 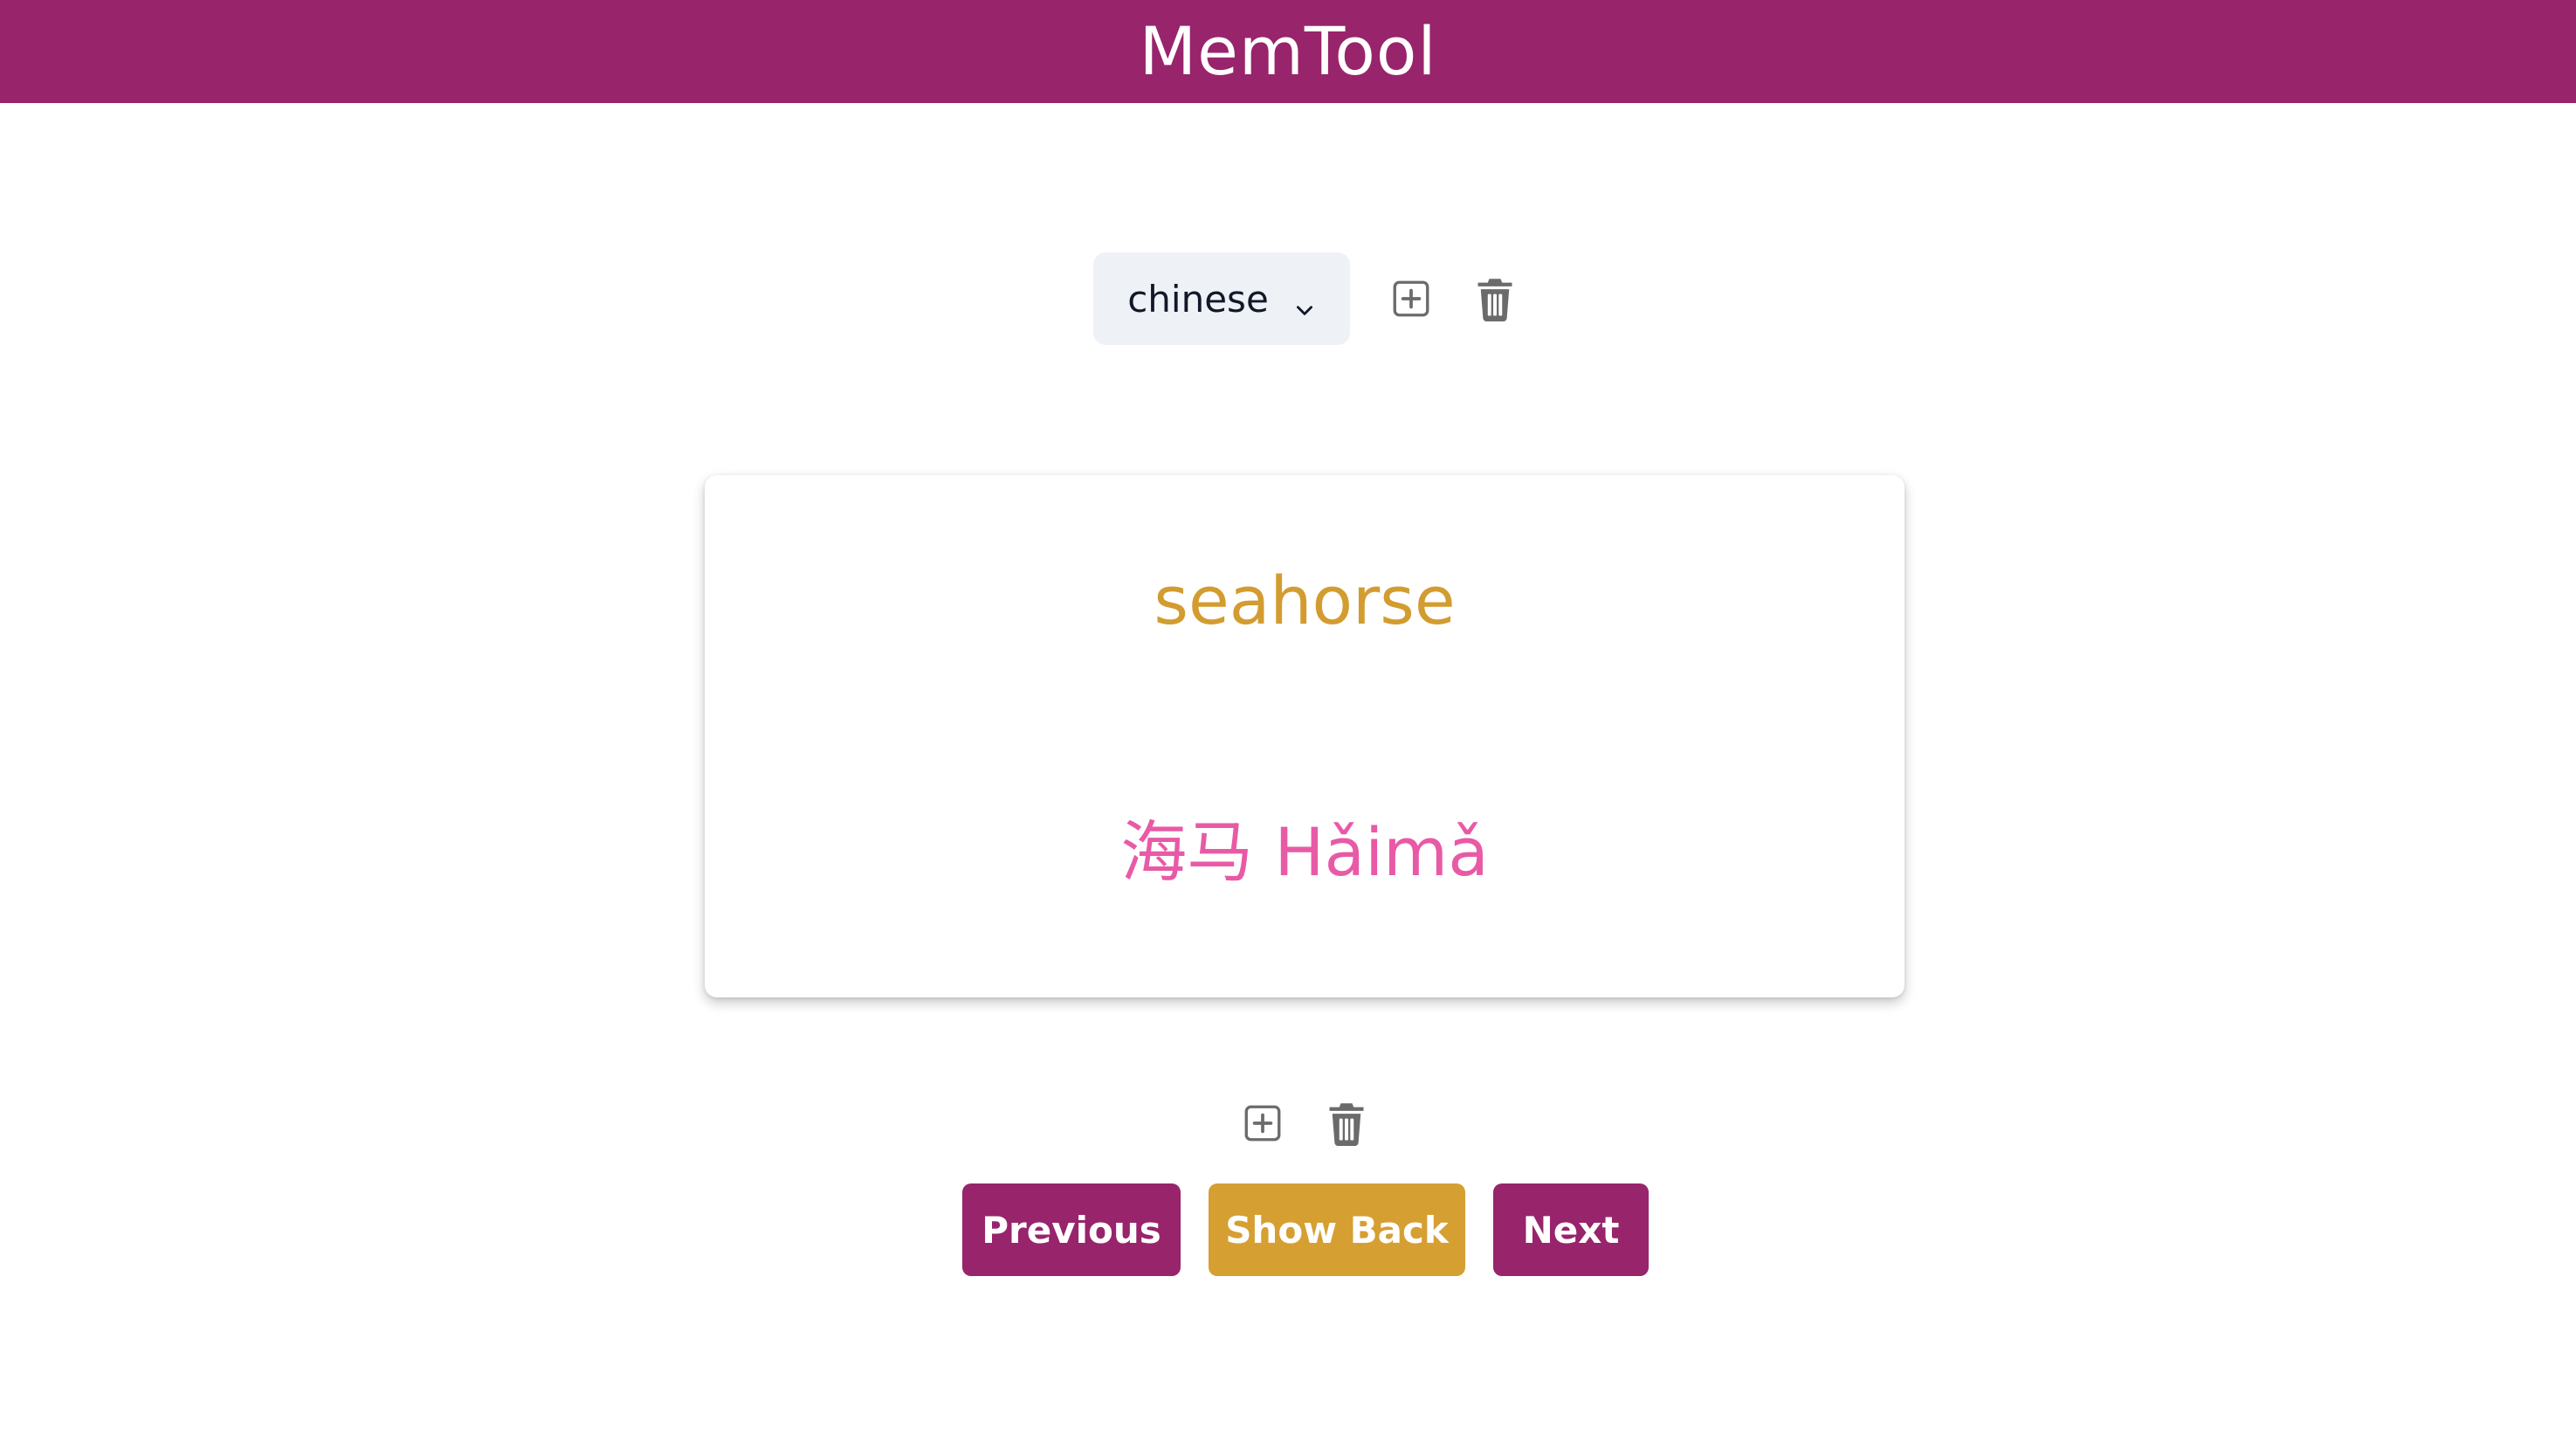 I want to click on app-title: MemTool, so click(x=1288, y=51).